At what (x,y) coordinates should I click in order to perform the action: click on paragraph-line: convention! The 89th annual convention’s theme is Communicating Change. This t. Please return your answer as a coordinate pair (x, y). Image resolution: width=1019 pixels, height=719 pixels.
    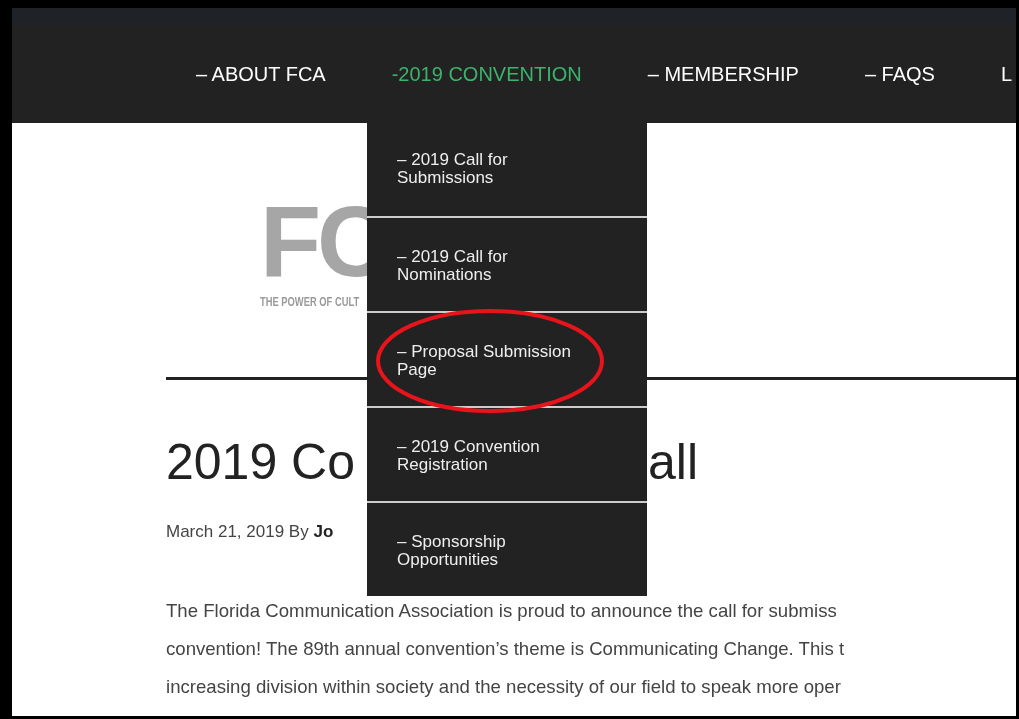
    Looking at the image, I should click on (506, 649).